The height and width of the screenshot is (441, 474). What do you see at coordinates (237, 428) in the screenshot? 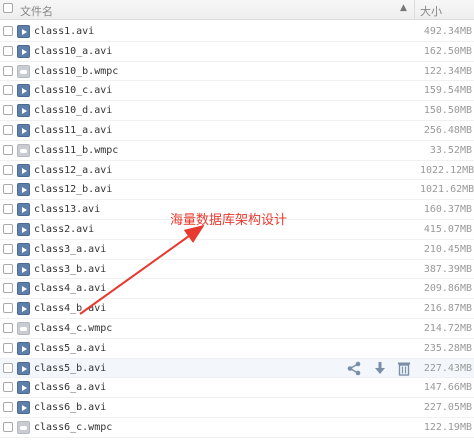
I see `file-row: class6_c.wmpc 122.19MB` at bounding box center [237, 428].